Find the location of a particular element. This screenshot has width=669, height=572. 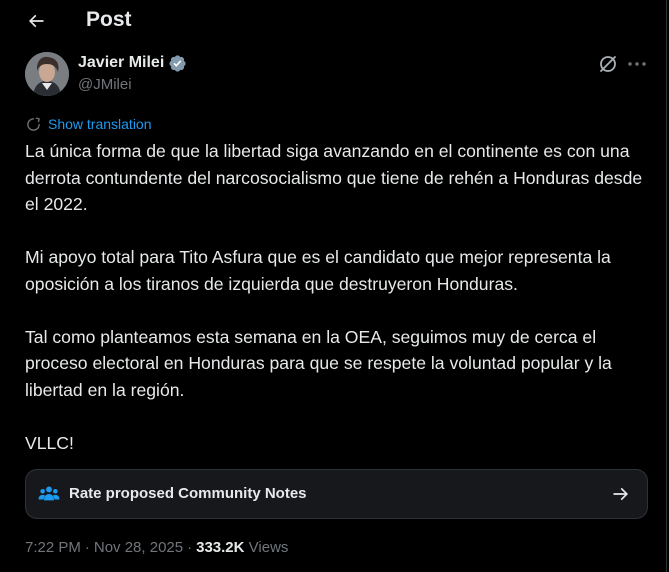

back-button is located at coordinates (36, 21).